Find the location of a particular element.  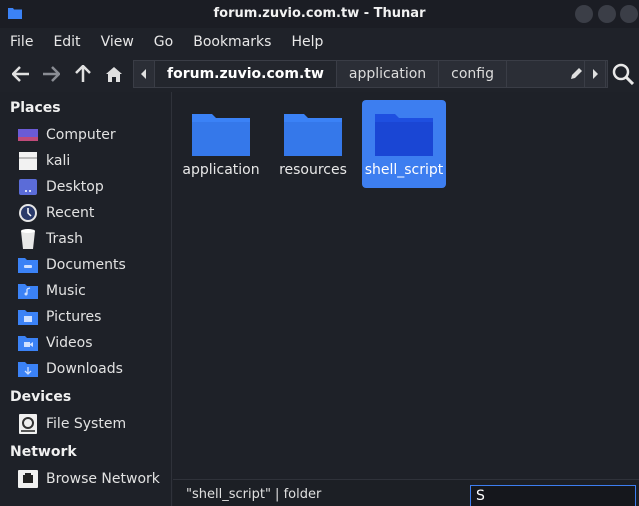

close-button is located at coordinates (629, 14).